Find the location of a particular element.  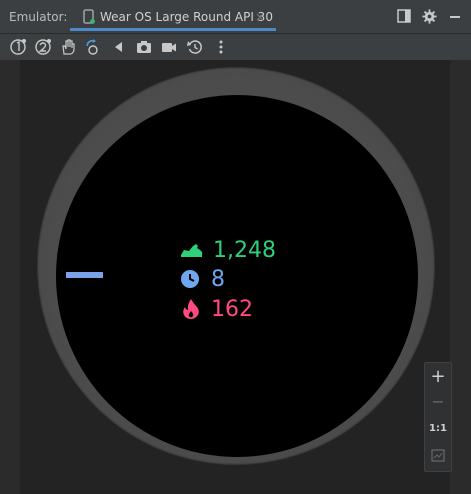

steps-stat: 1,248 is located at coordinates (228, 250).